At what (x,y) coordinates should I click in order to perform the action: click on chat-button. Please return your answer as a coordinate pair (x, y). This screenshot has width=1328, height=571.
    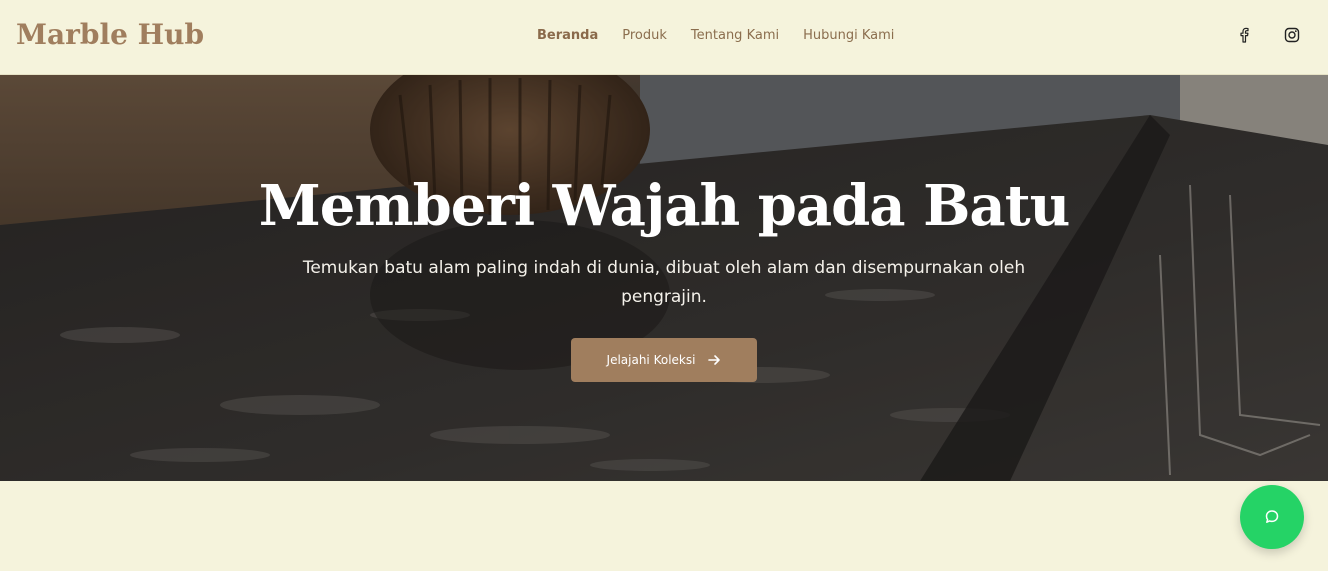
    Looking at the image, I should click on (1272, 517).